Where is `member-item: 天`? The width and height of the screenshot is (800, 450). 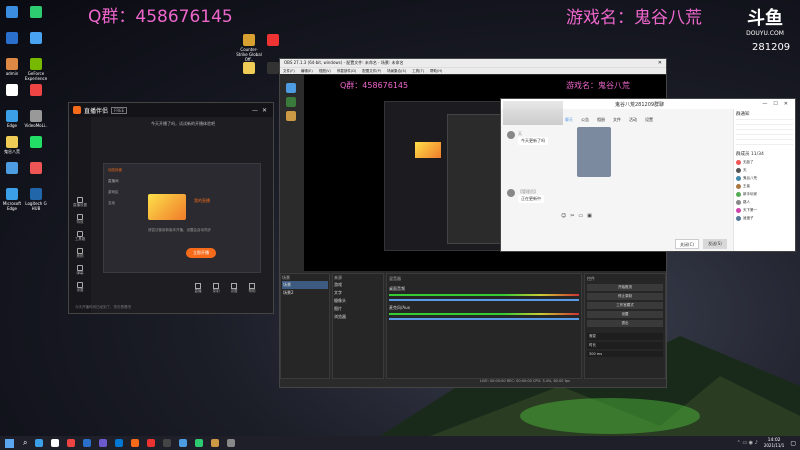 member-item: 天 is located at coordinates (764, 170).